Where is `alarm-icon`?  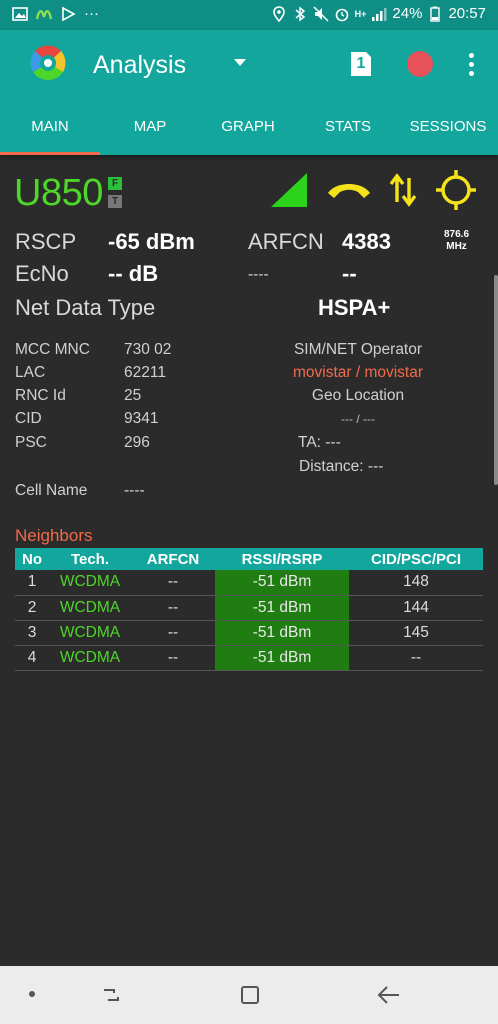 alarm-icon is located at coordinates (341, 14).